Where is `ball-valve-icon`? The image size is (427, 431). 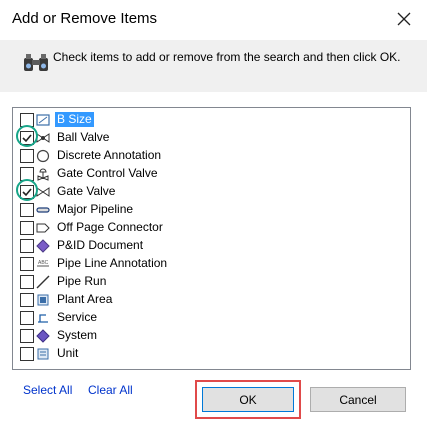
ball-valve-icon is located at coordinates (43, 138).